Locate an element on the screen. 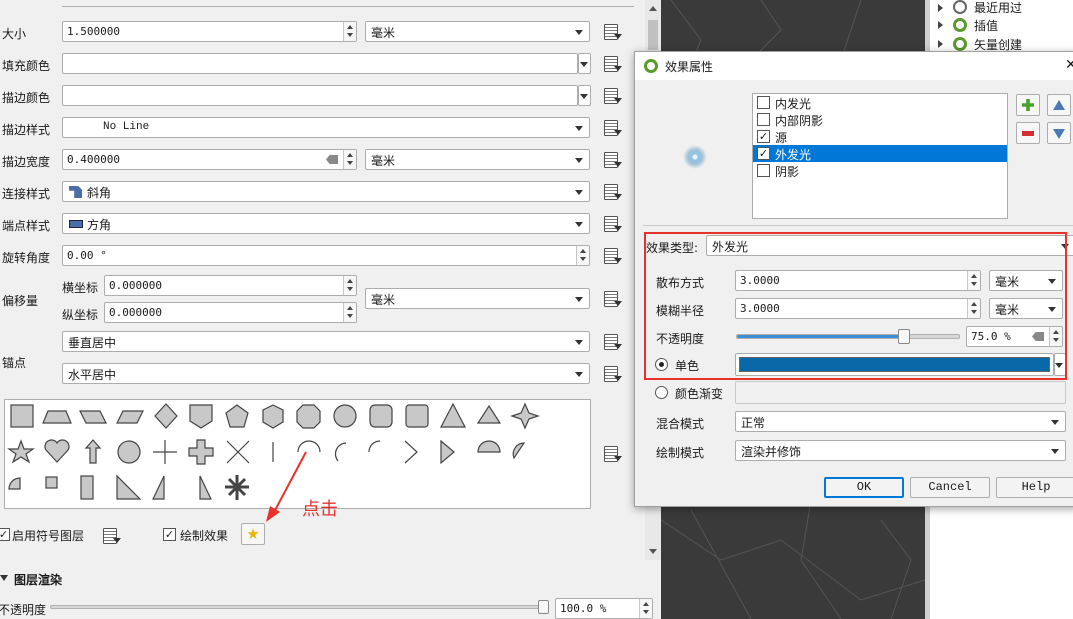 The image size is (1073, 619). fill-color-data-defined-icon is located at coordinates (612, 64).